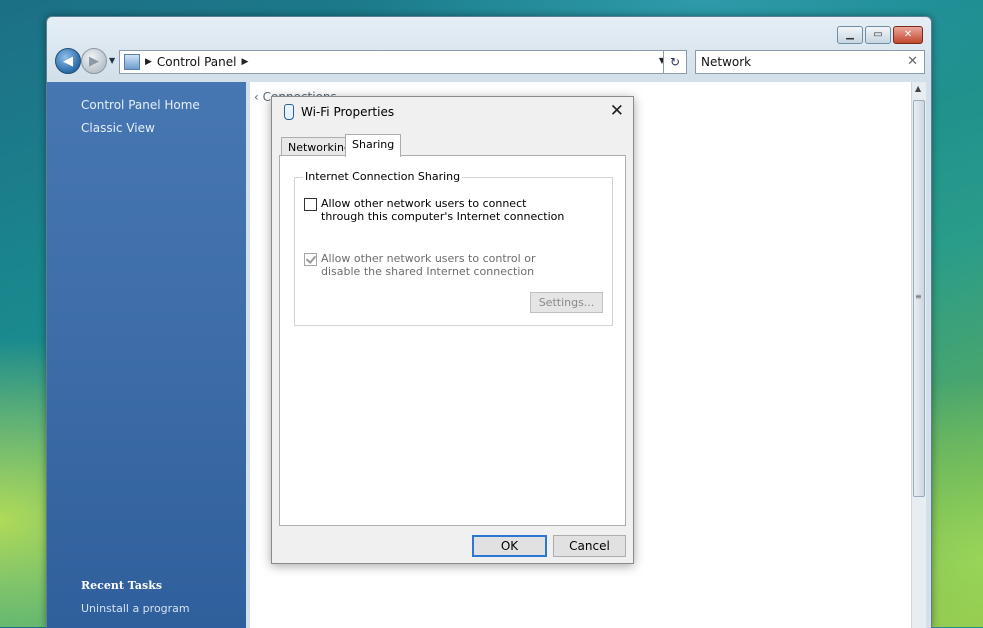  I want to click on address-bar: ▶ Control Panel ▶ ▼, so click(394, 62).